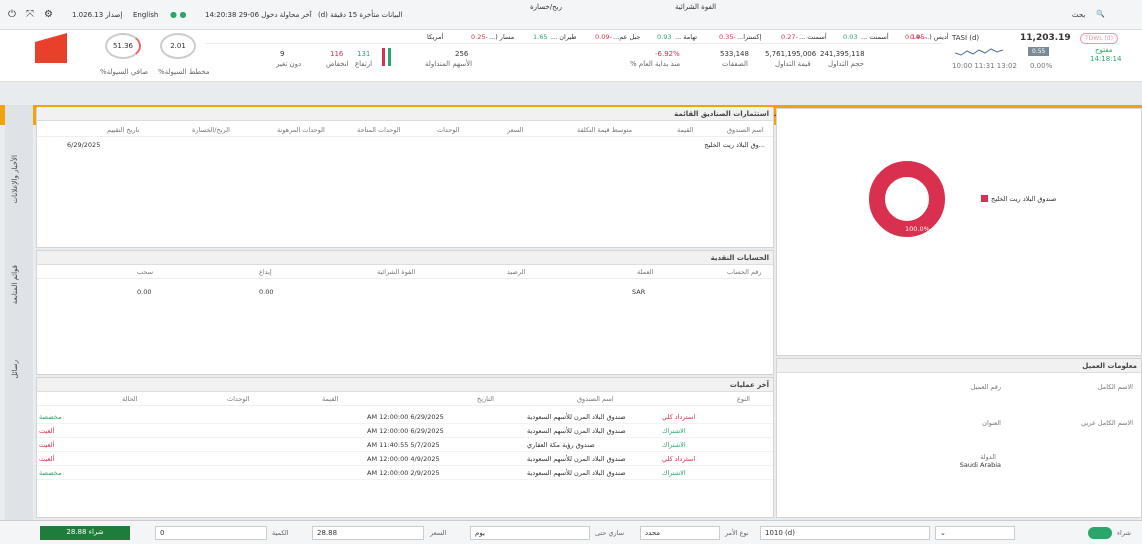 The width and height of the screenshot is (1142, 544). What do you see at coordinates (988, 457) in the screenshot?
I see `client-country-label: الدولة` at bounding box center [988, 457].